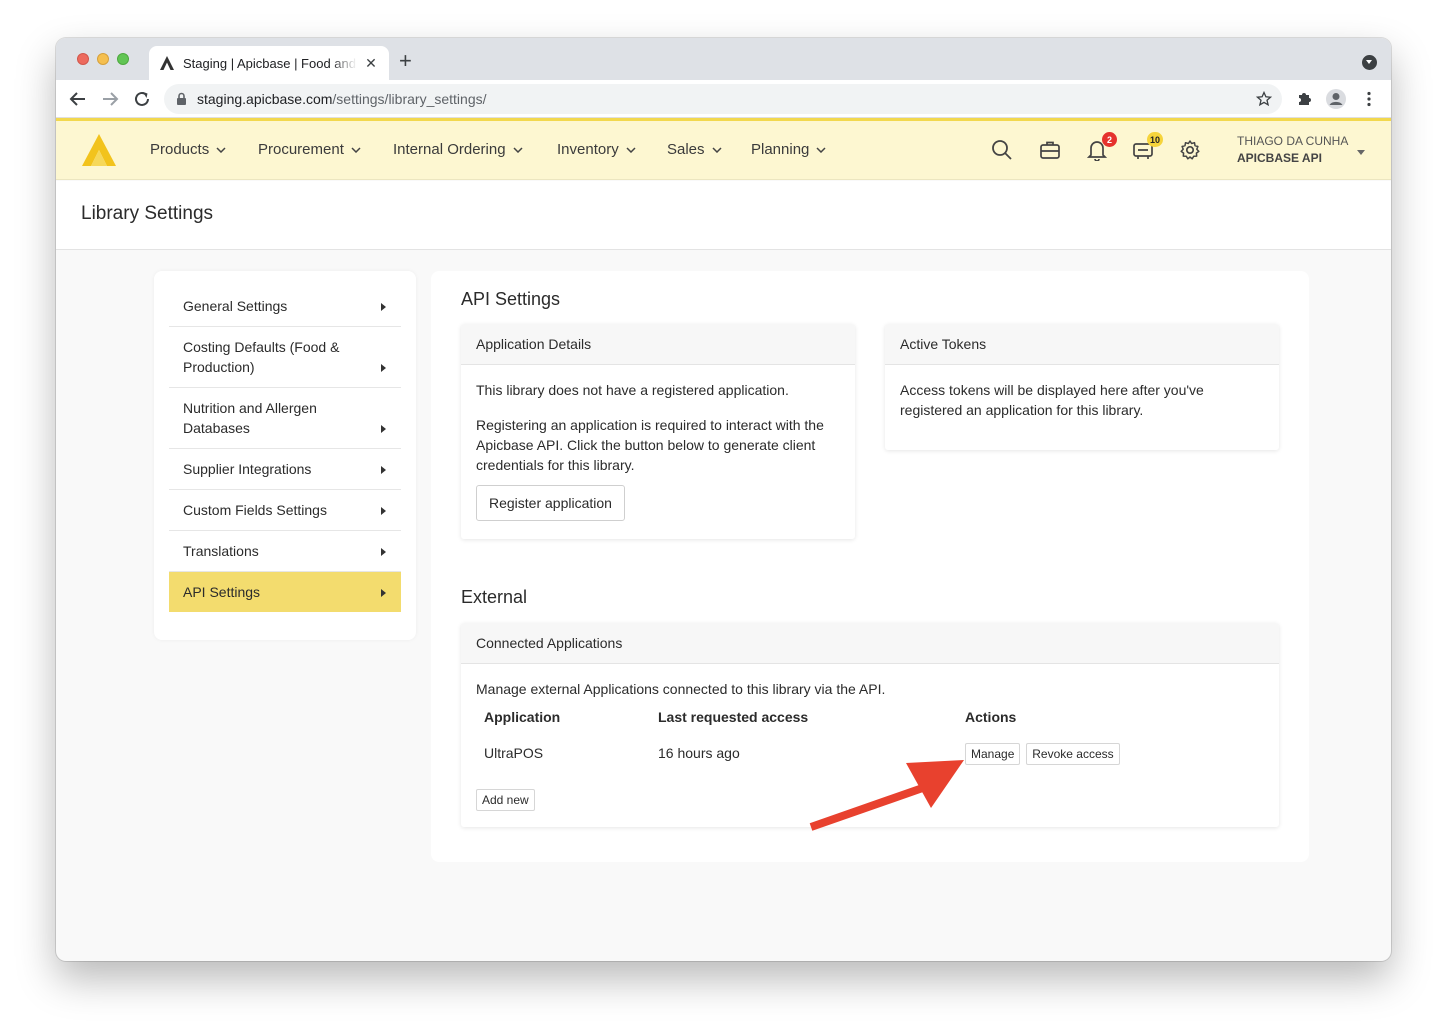 This screenshot has height=1035, width=1447. Describe the element at coordinates (181, 98) in the screenshot. I see `lock-icon` at that location.